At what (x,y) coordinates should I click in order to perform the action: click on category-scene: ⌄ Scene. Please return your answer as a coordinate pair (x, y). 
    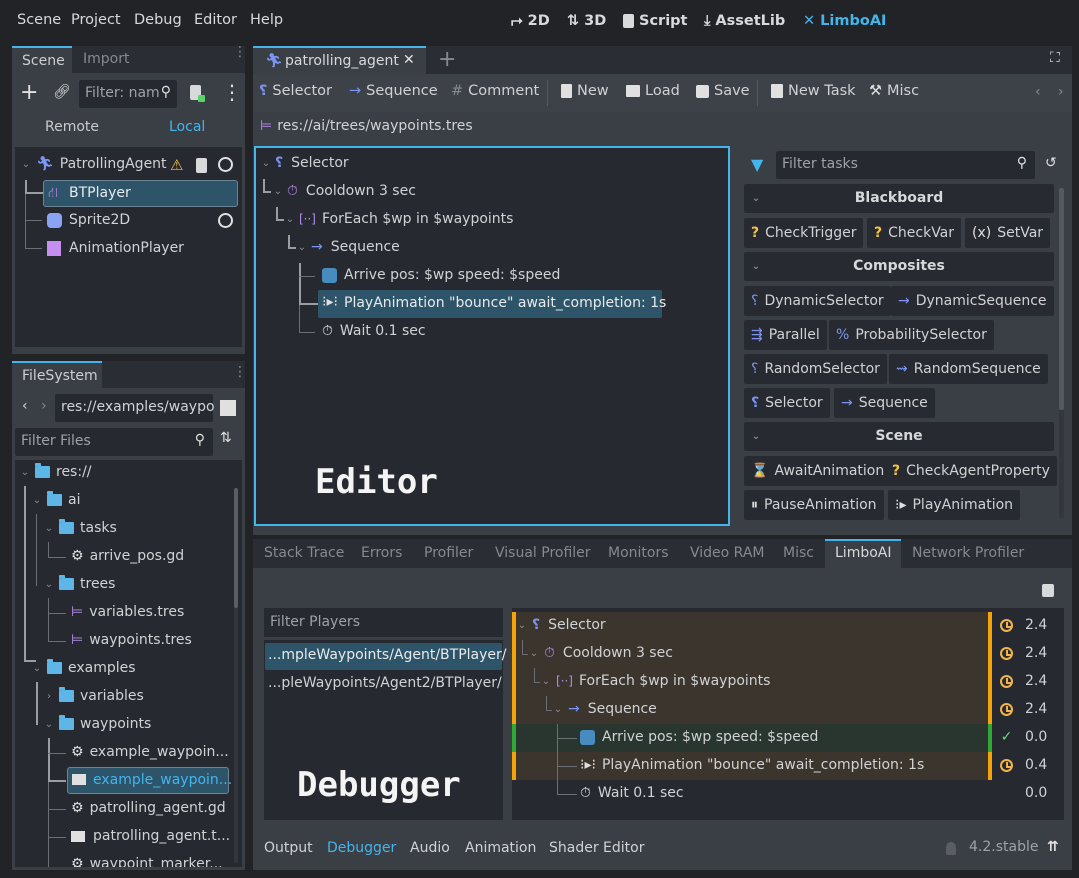
    Looking at the image, I should click on (899, 436).